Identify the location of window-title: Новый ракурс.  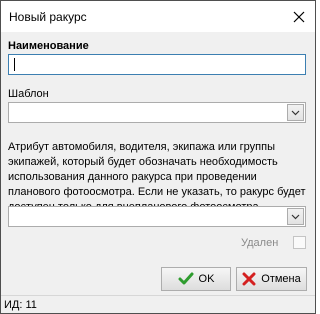
(48, 17).